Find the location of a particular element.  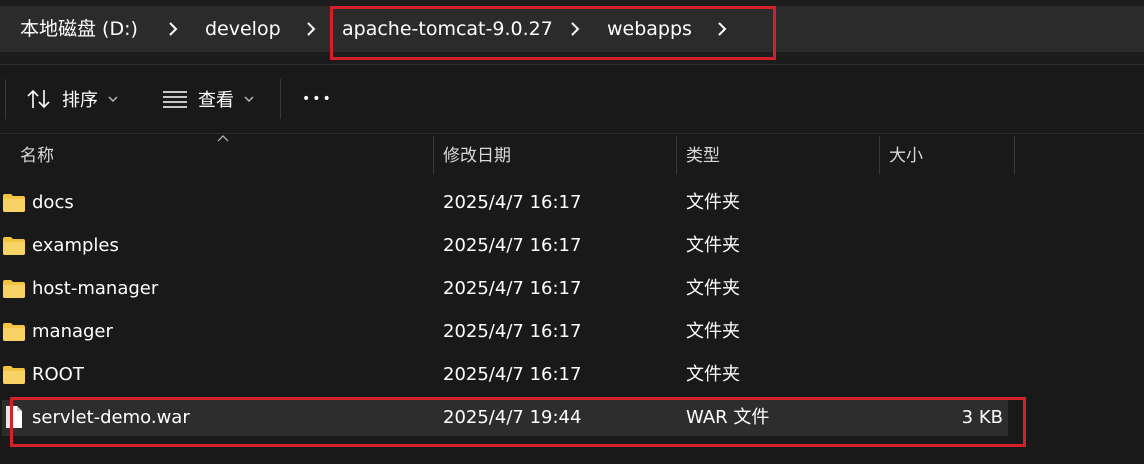

list-item: ROOT 2025/4/7 16:17 文件夹 is located at coordinates (572, 377).